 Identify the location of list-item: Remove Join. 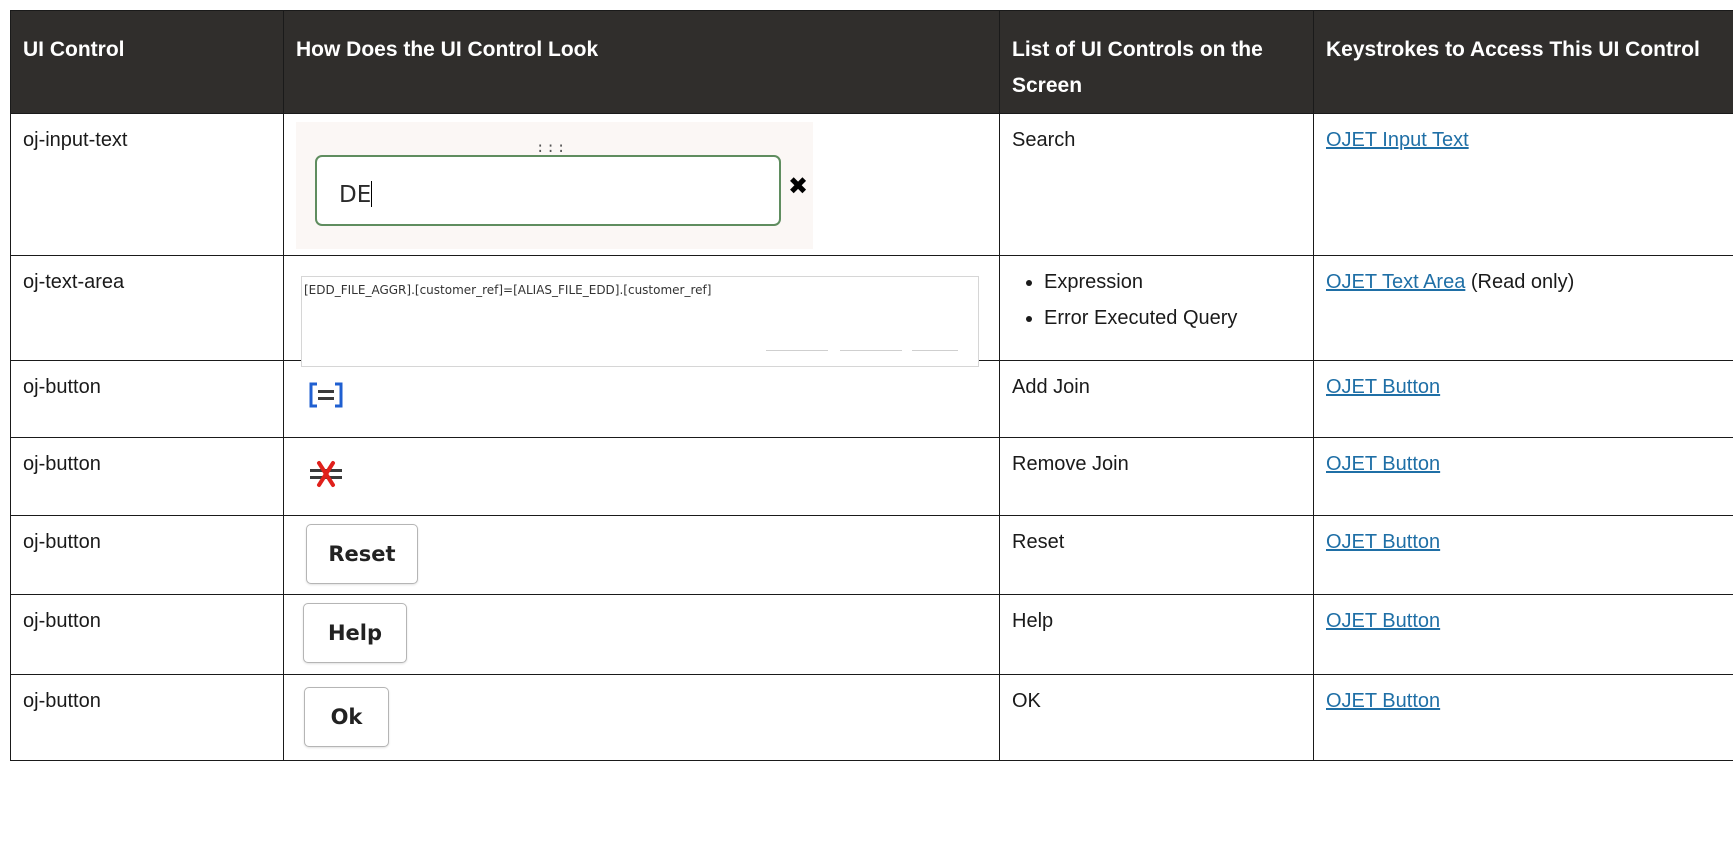
(1070, 464).